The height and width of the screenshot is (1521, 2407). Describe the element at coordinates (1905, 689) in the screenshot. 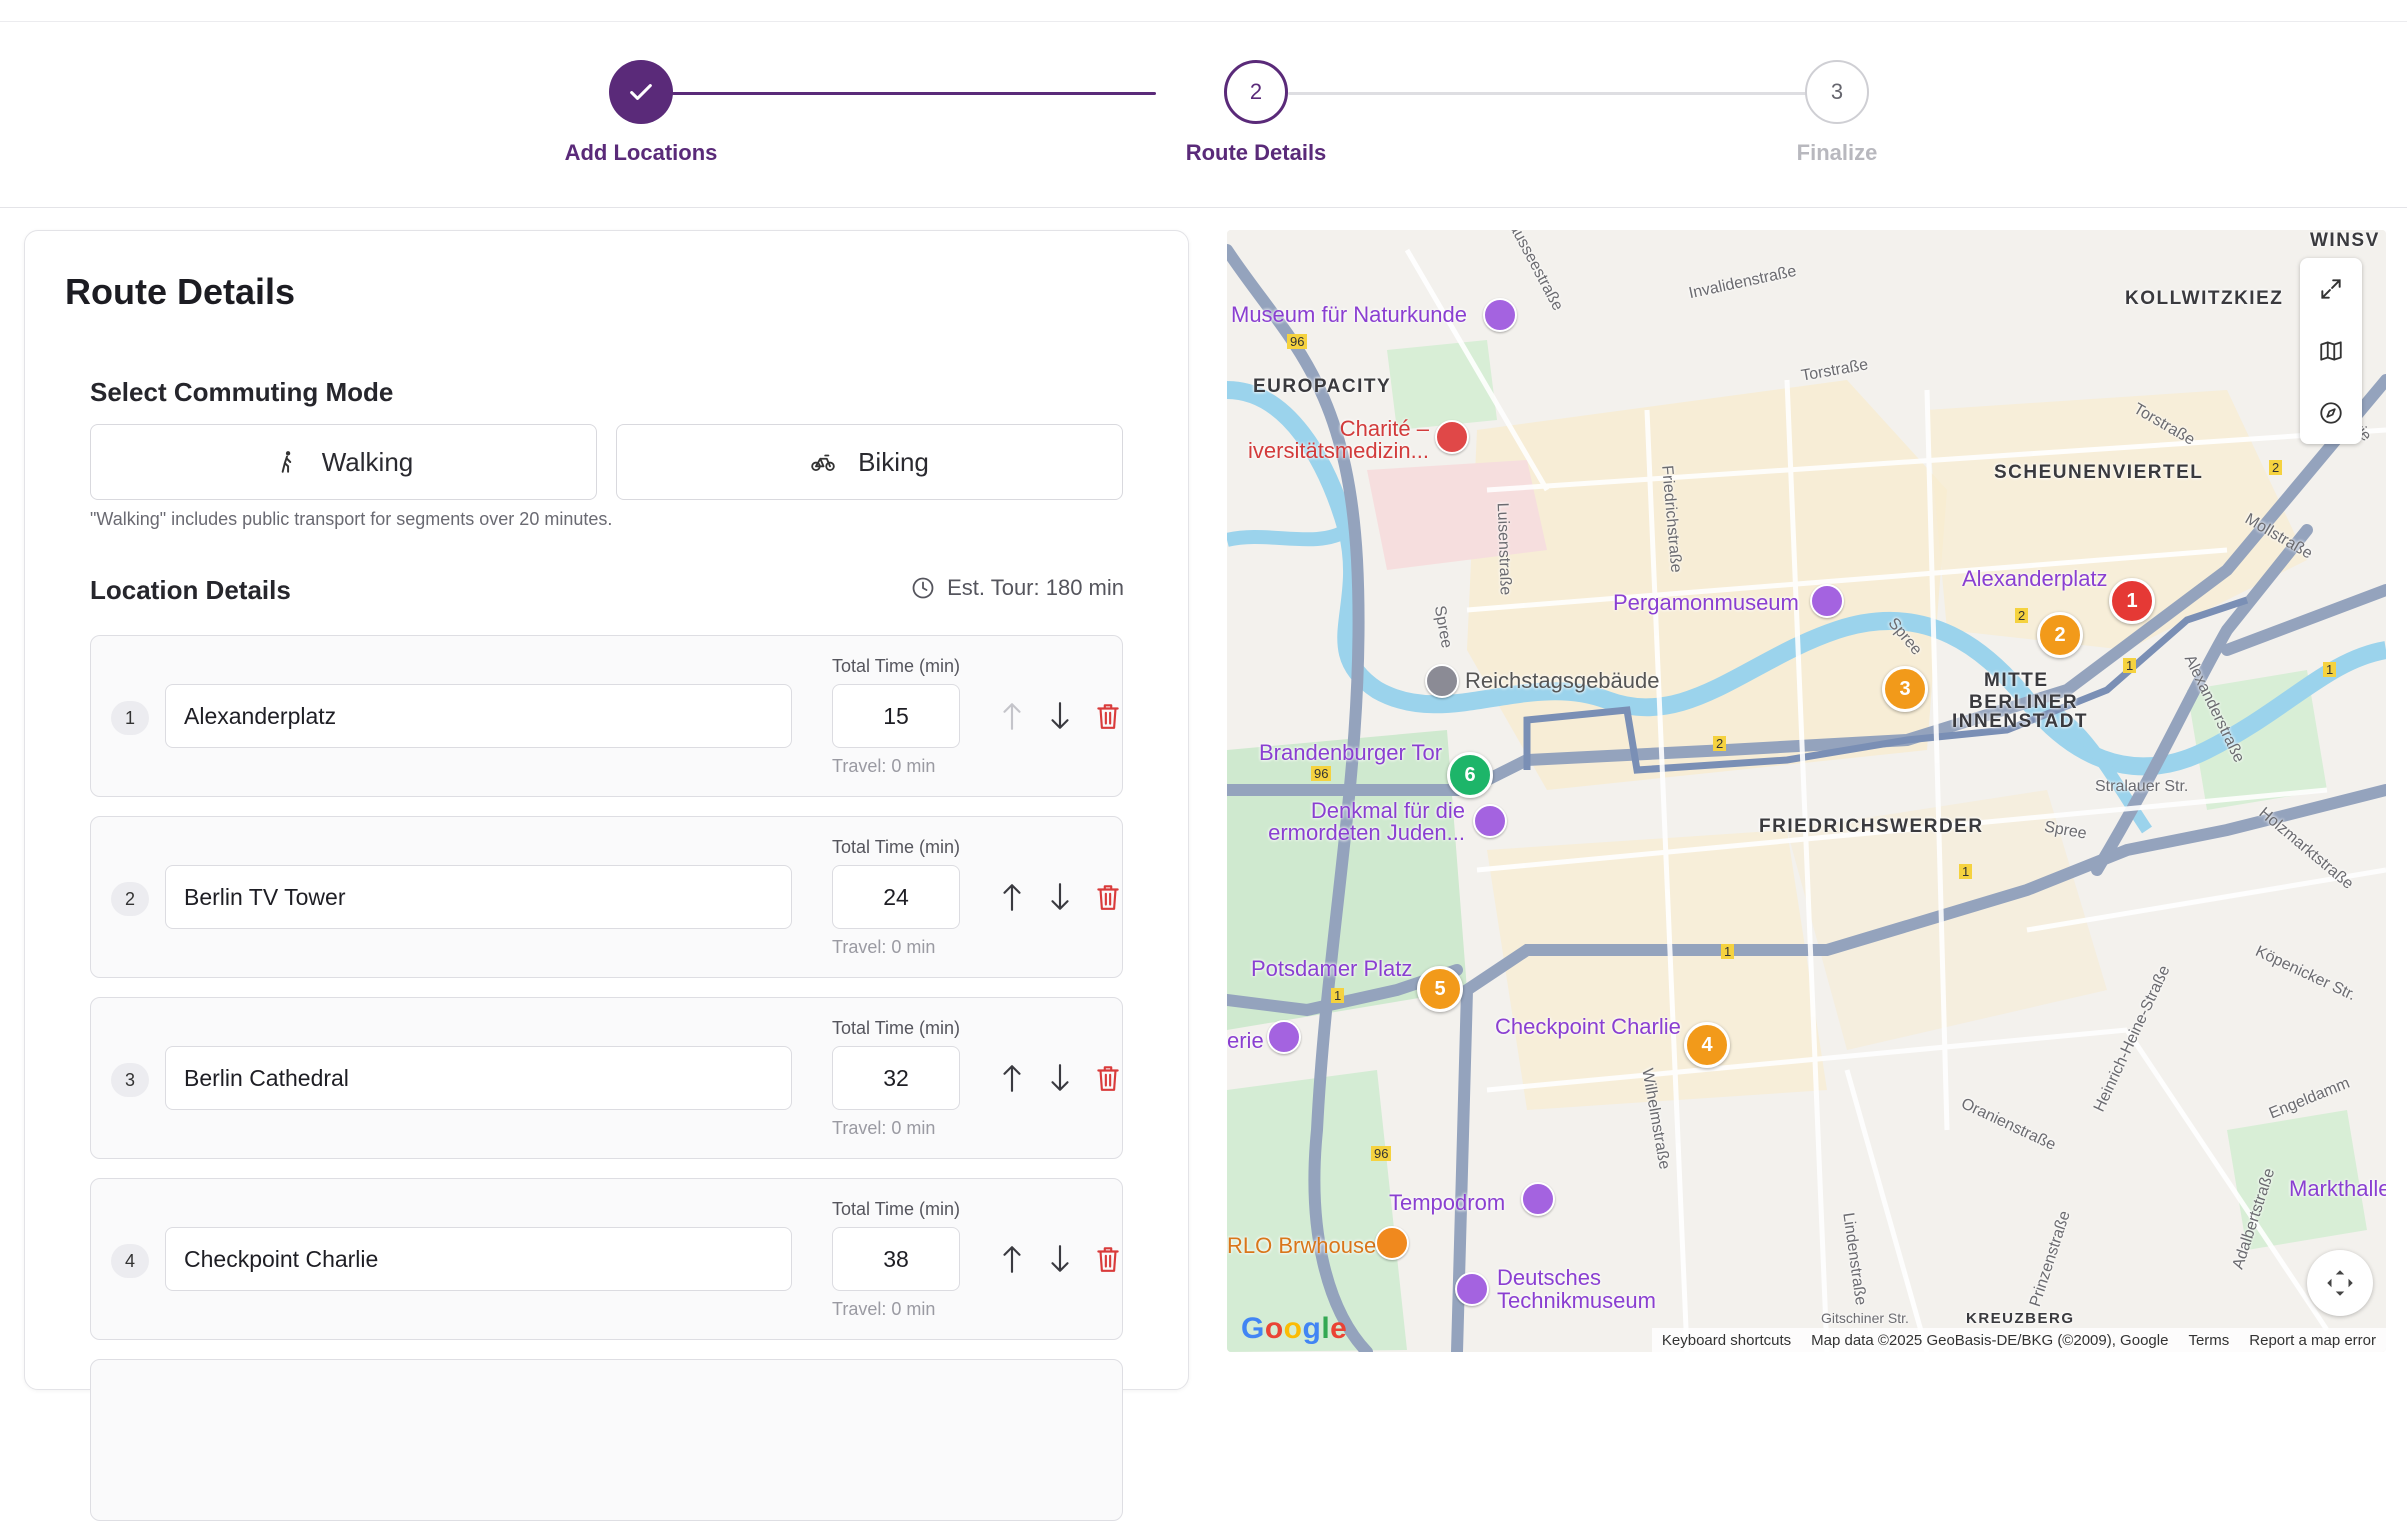

I see `route-marker-3: 3` at that location.